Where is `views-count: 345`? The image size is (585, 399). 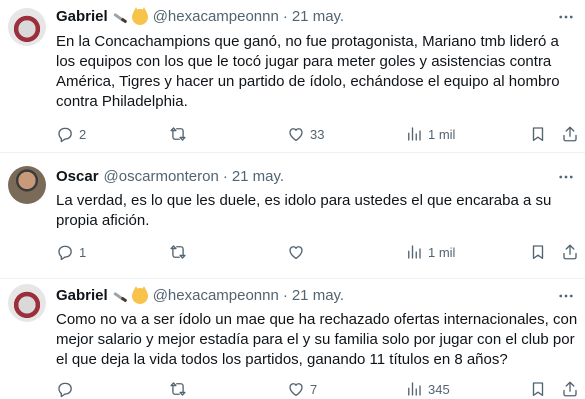
views-count: 345 is located at coordinates (439, 389).